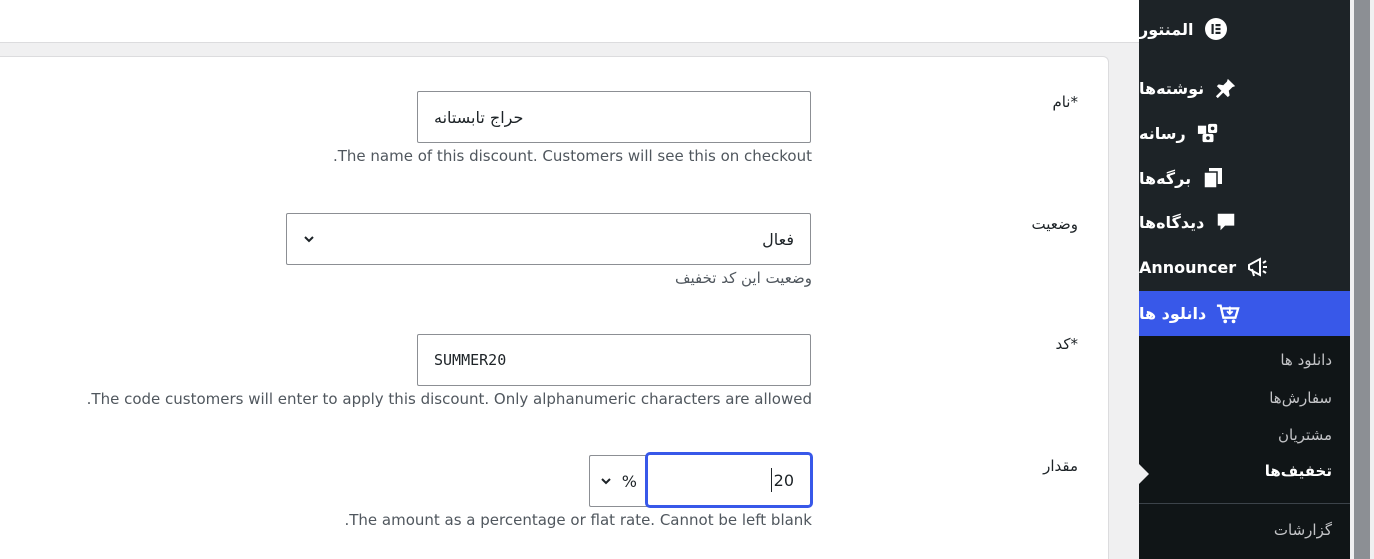 Image resolution: width=1374 pixels, height=559 pixels. What do you see at coordinates (1172, 88) in the screenshot?
I see `sidebar-item-label: نوشته‌ها` at bounding box center [1172, 88].